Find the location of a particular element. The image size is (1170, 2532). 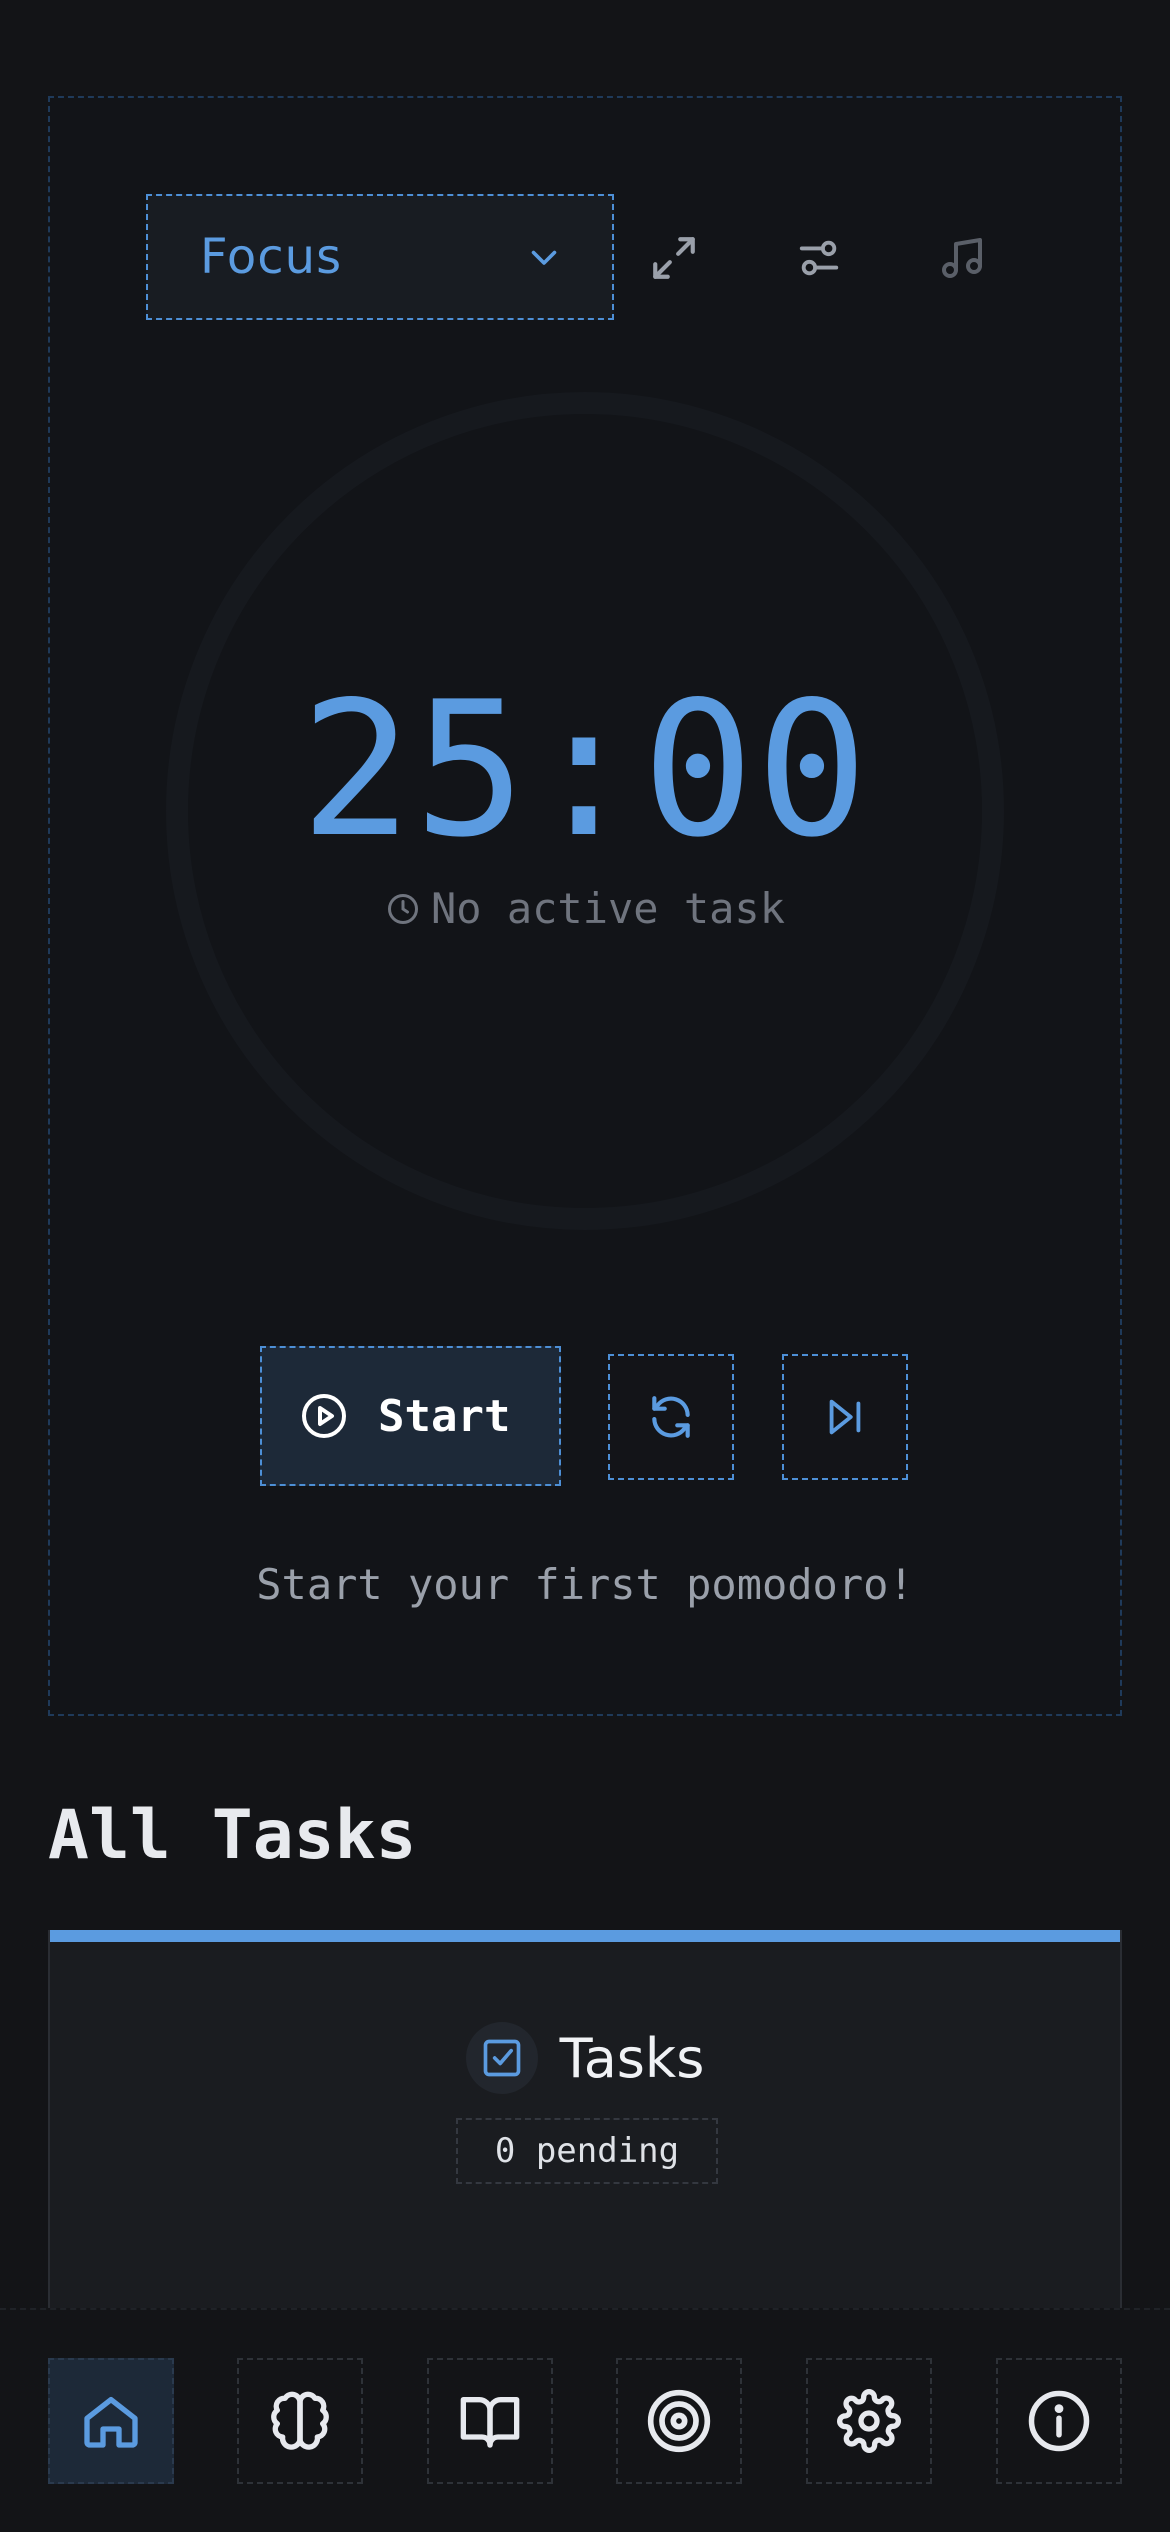

pending-badge: 0 pending is located at coordinates (587, 2151).